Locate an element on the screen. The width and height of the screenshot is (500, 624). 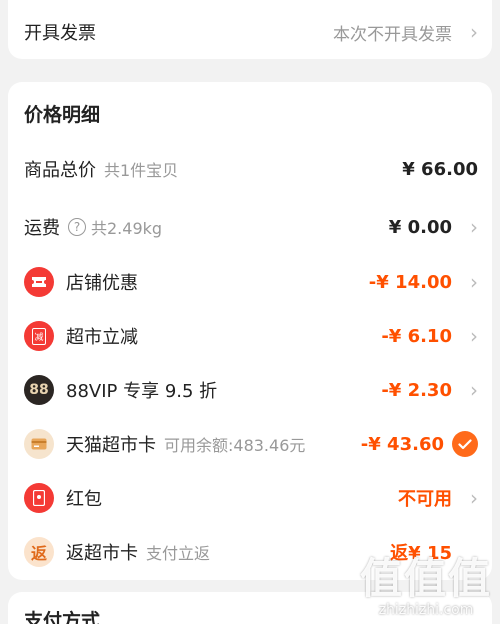
invoice-row: 开具发票 本次不开具发票 › is located at coordinates (250, 32).